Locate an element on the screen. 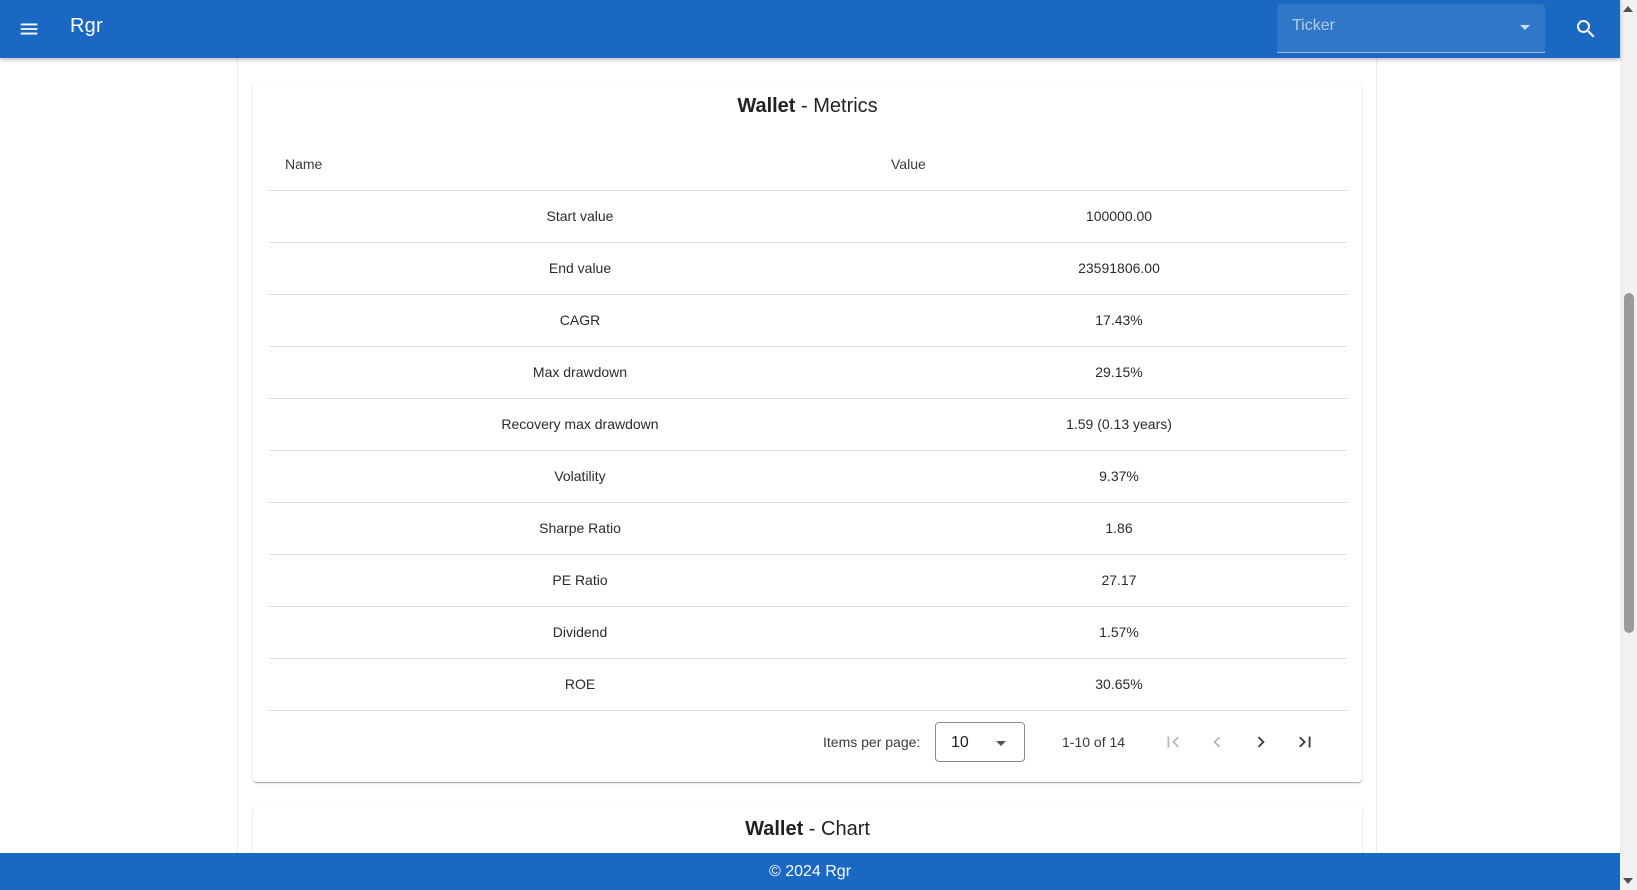 Image resolution: width=1637 pixels, height=890 pixels. top-toolbar: Rgr Ticker is located at coordinates (810, 29).